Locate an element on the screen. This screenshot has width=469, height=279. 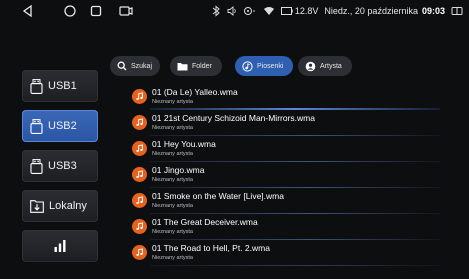
tab-search-label: Szukaj is located at coordinates (142, 66).